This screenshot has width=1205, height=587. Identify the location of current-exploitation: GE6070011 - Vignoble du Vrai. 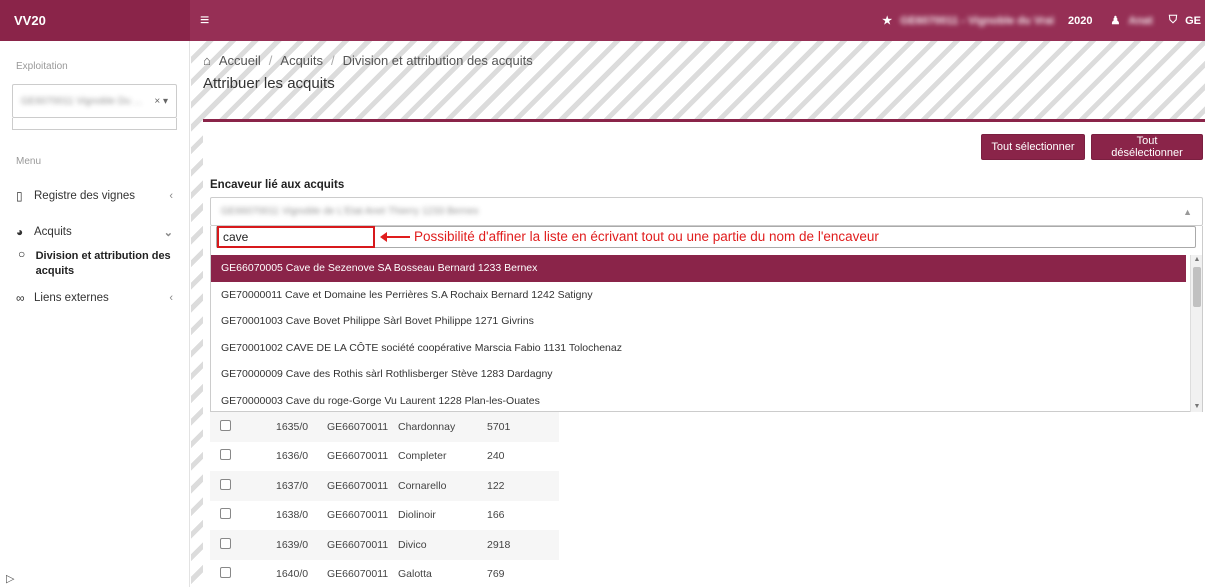
(977, 21).